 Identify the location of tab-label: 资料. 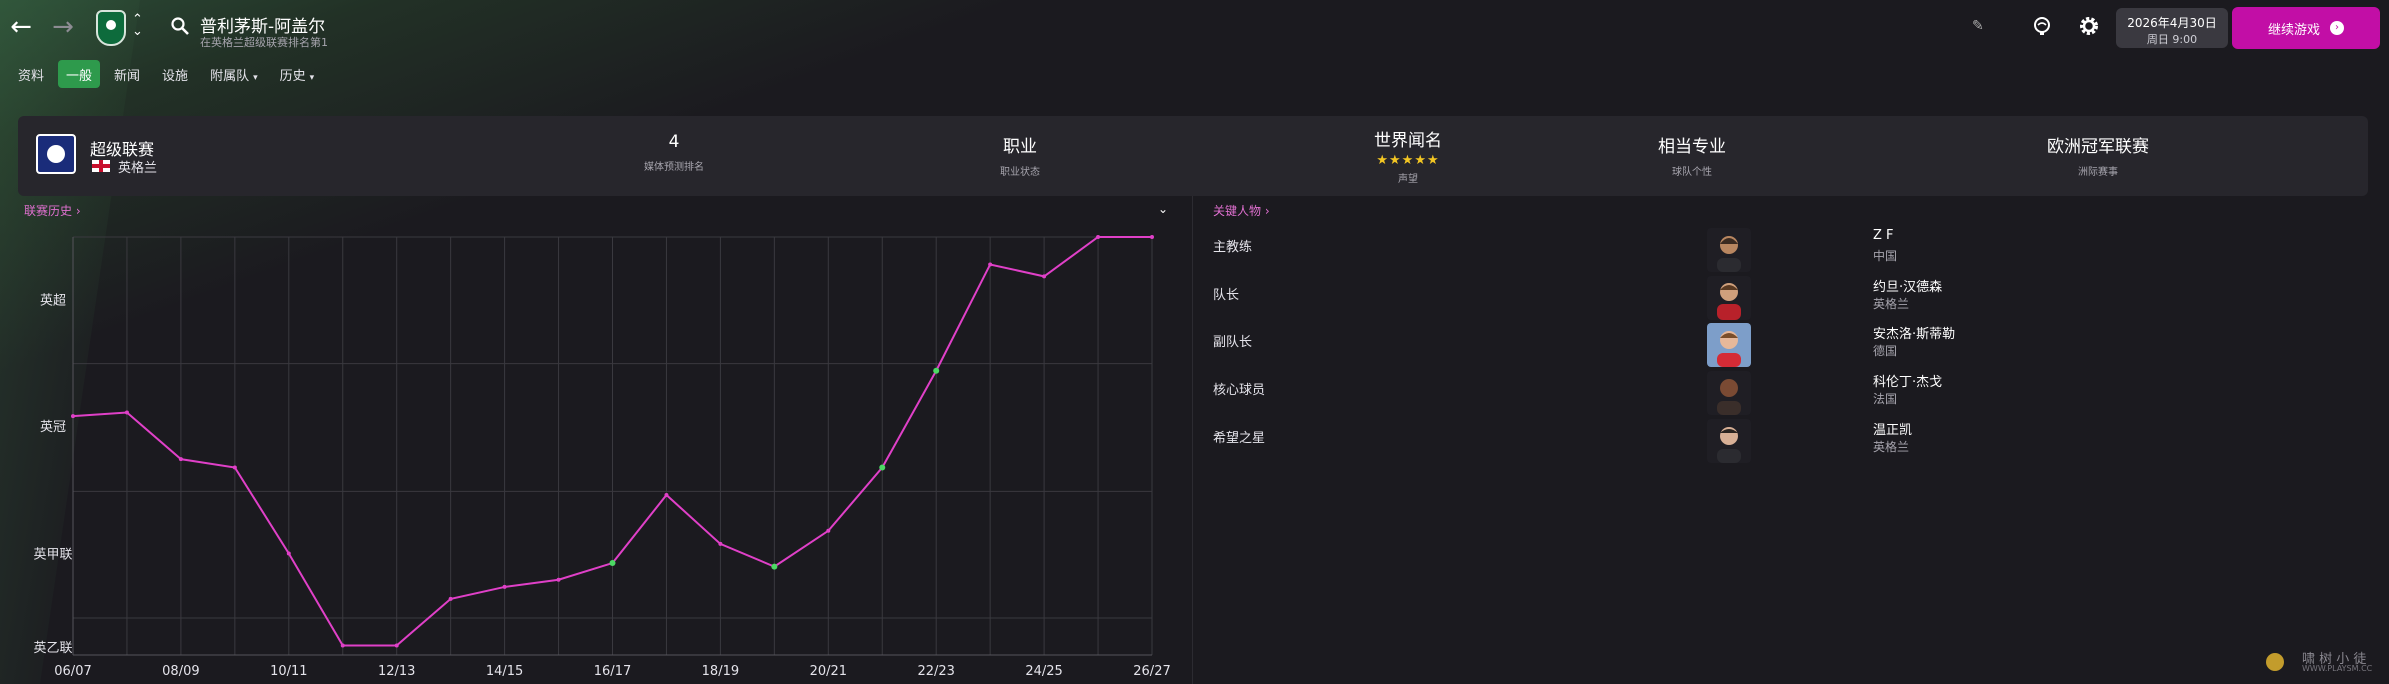
(31, 76).